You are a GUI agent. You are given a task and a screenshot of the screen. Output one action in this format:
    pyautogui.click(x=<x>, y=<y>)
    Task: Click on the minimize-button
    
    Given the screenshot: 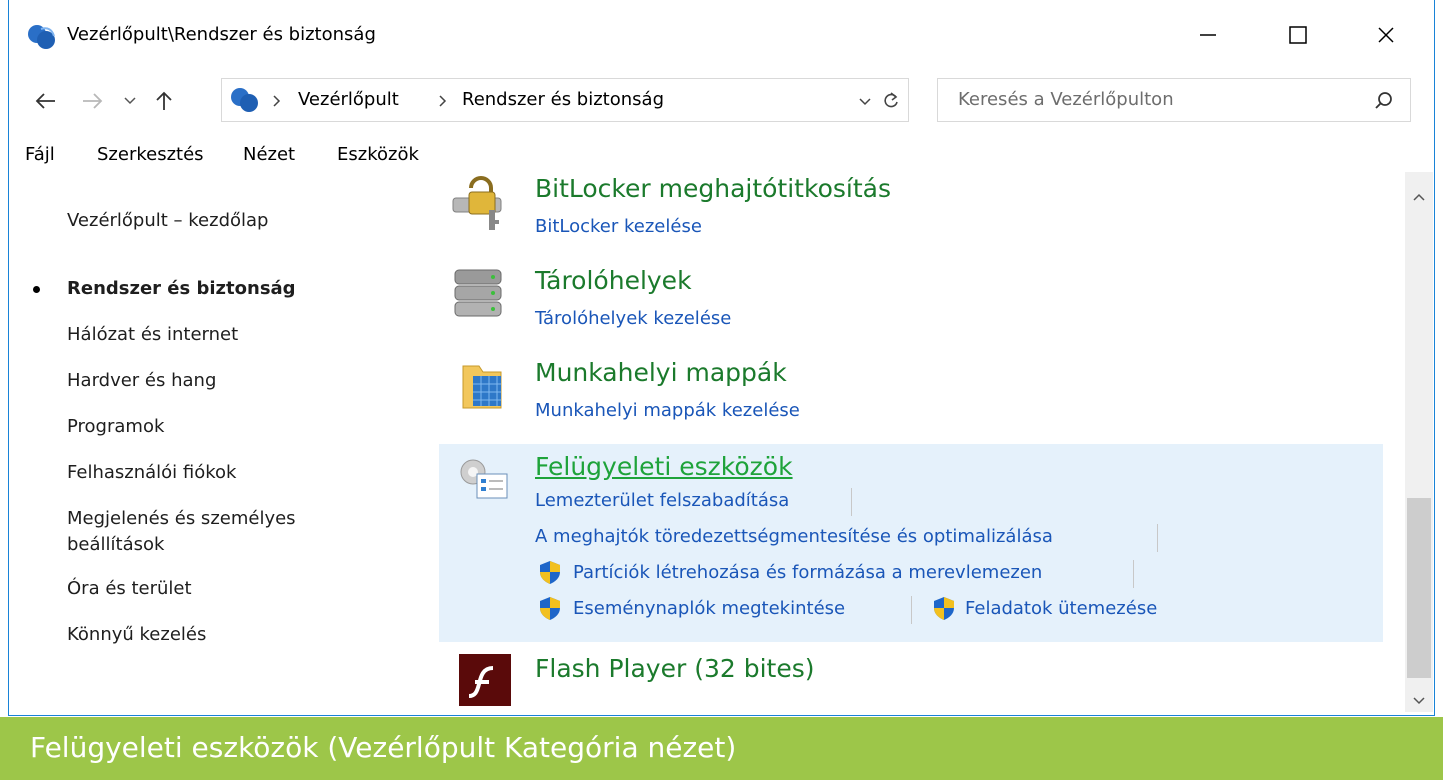 What is the action you would take?
    pyautogui.click(x=1208, y=35)
    